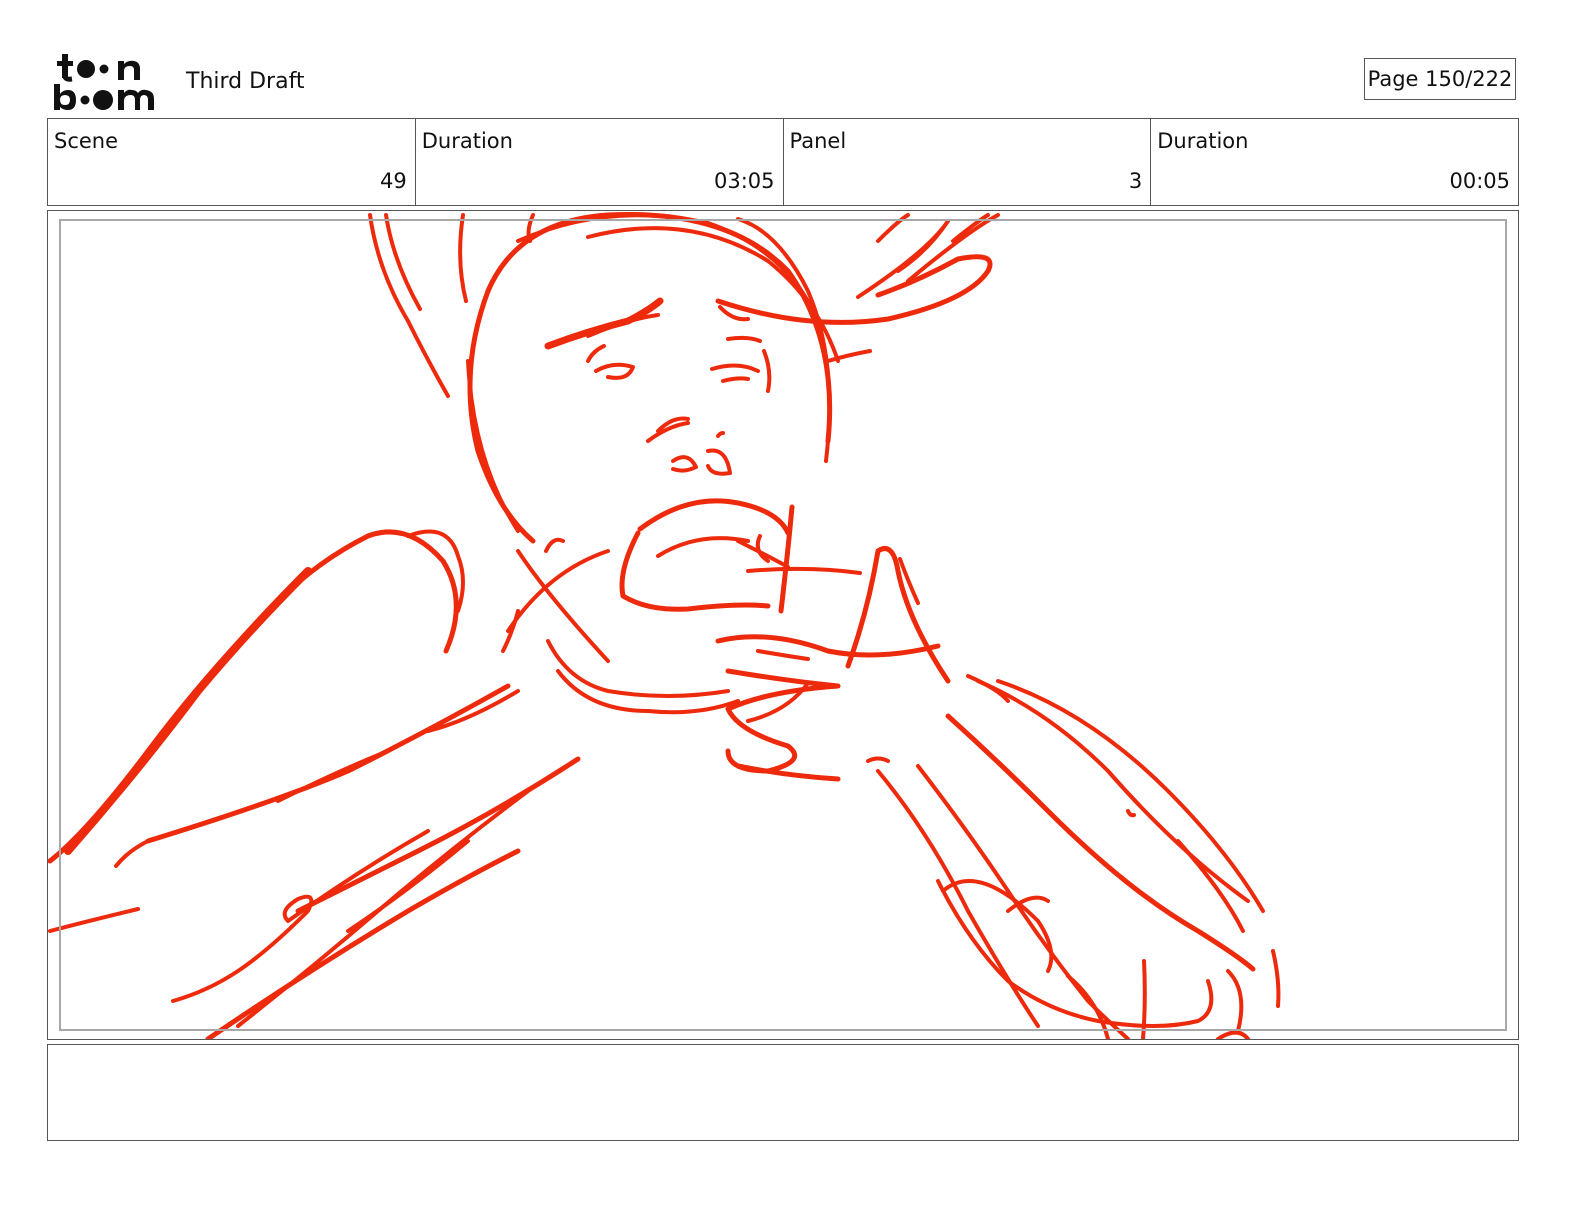 The height and width of the screenshot is (1224, 1584). Describe the element at coordinates (245, 81) in the screenshot. I see `document-title: Third Draft` at that location.